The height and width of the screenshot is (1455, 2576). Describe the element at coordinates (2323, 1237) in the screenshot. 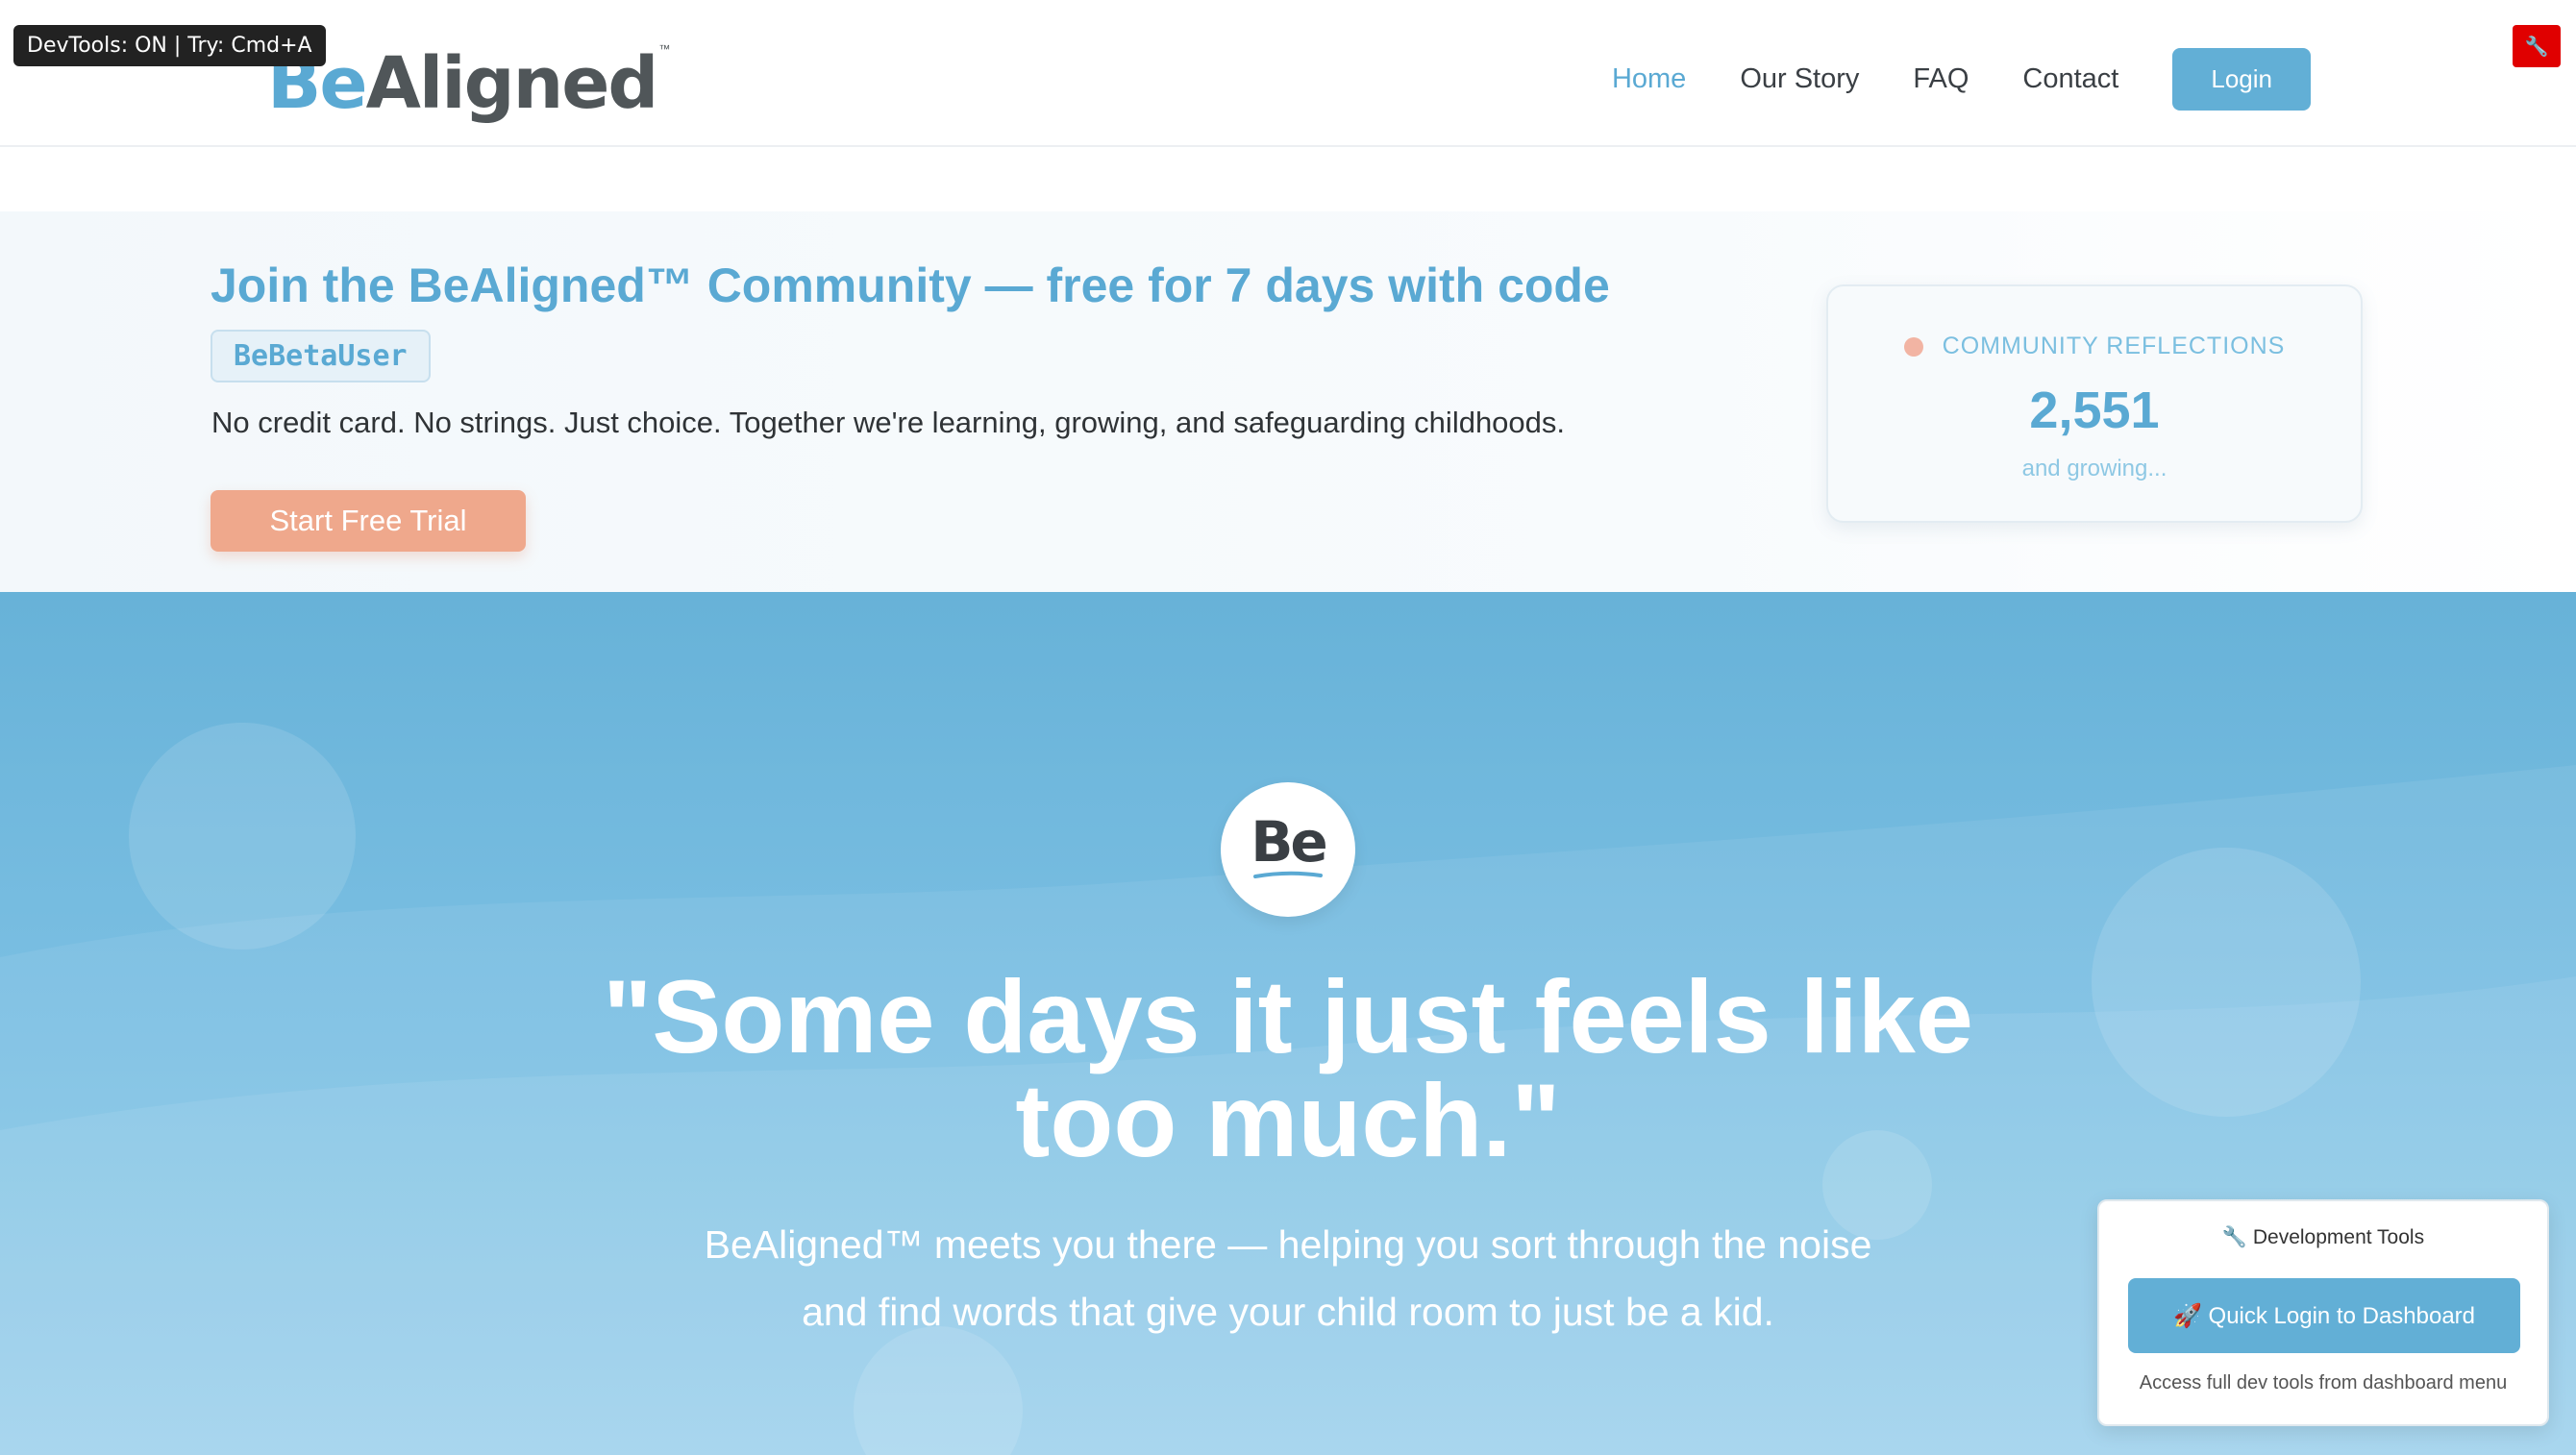

I see `dev-panel-title: 🔧 Development Tools` at that location.